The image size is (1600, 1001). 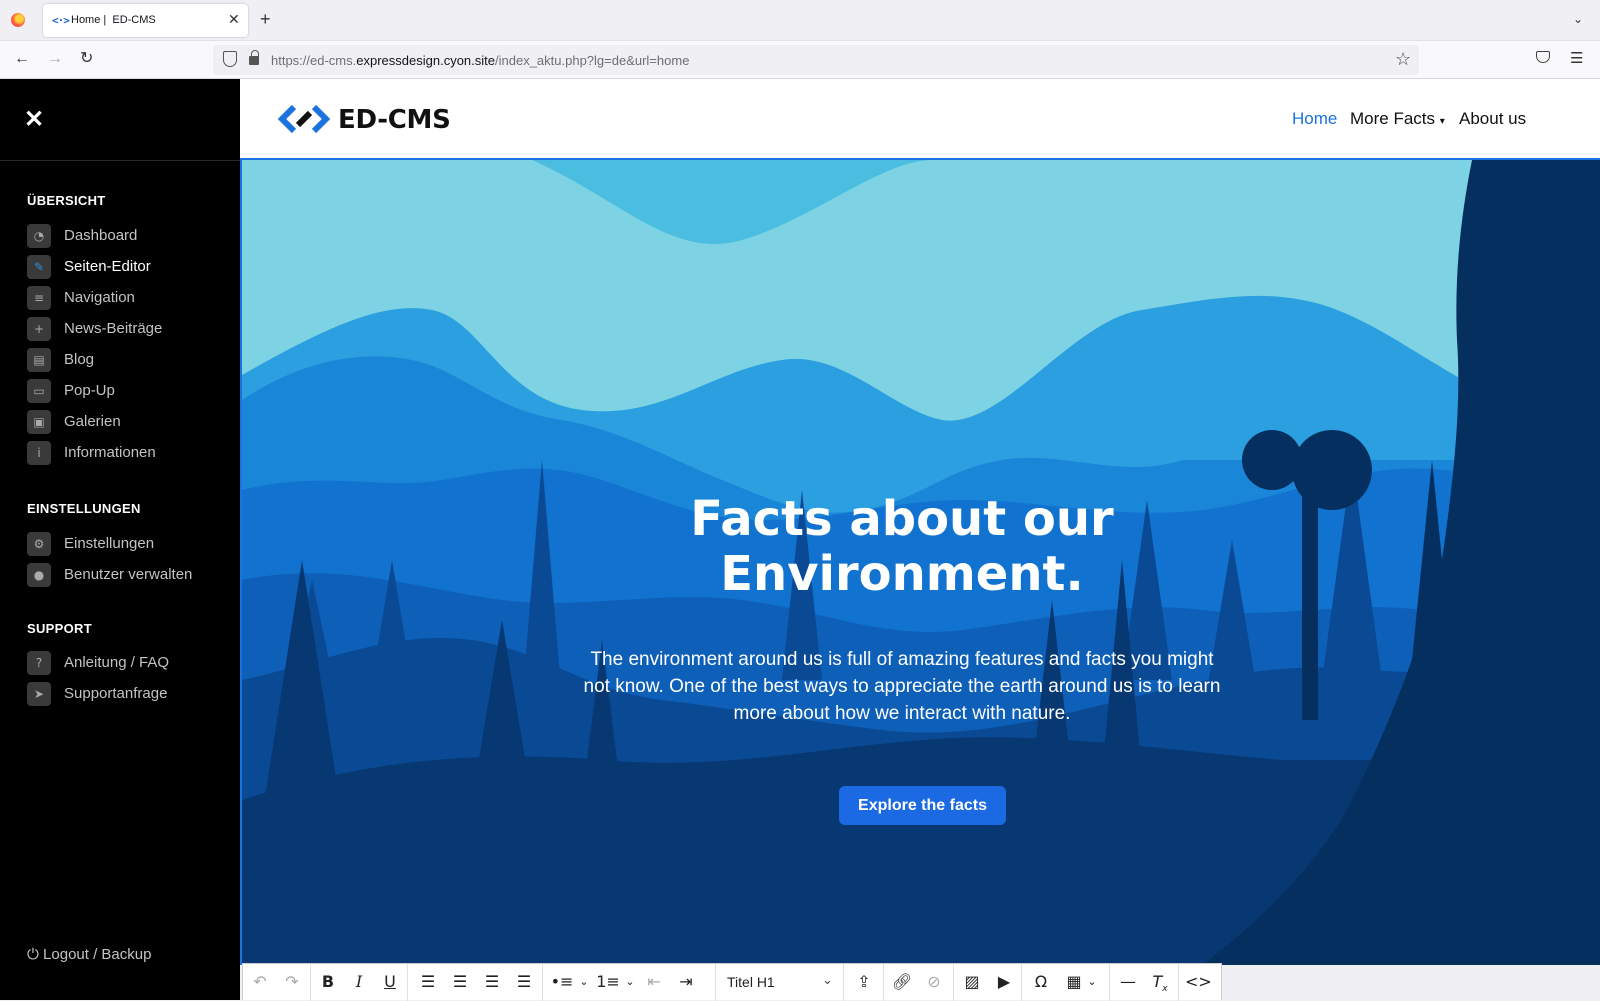 What do you see at coordinates (39, 391) in the screenshot?
I see `popup-icon: ▭` at bounding box center [39, 391].